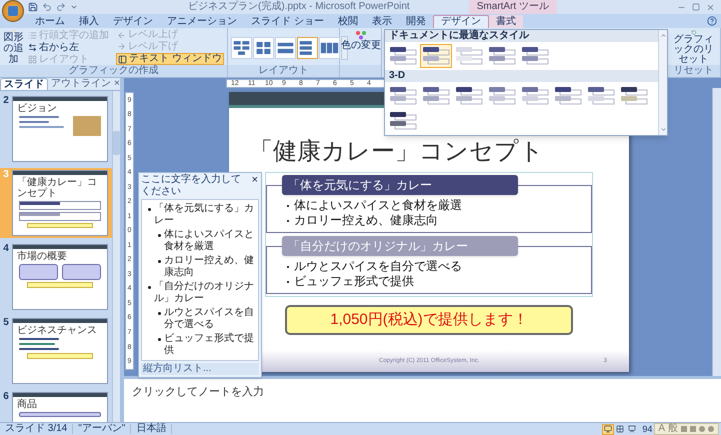  I want to click on thumbnail-title: 市場の概要, so click(42, 256).